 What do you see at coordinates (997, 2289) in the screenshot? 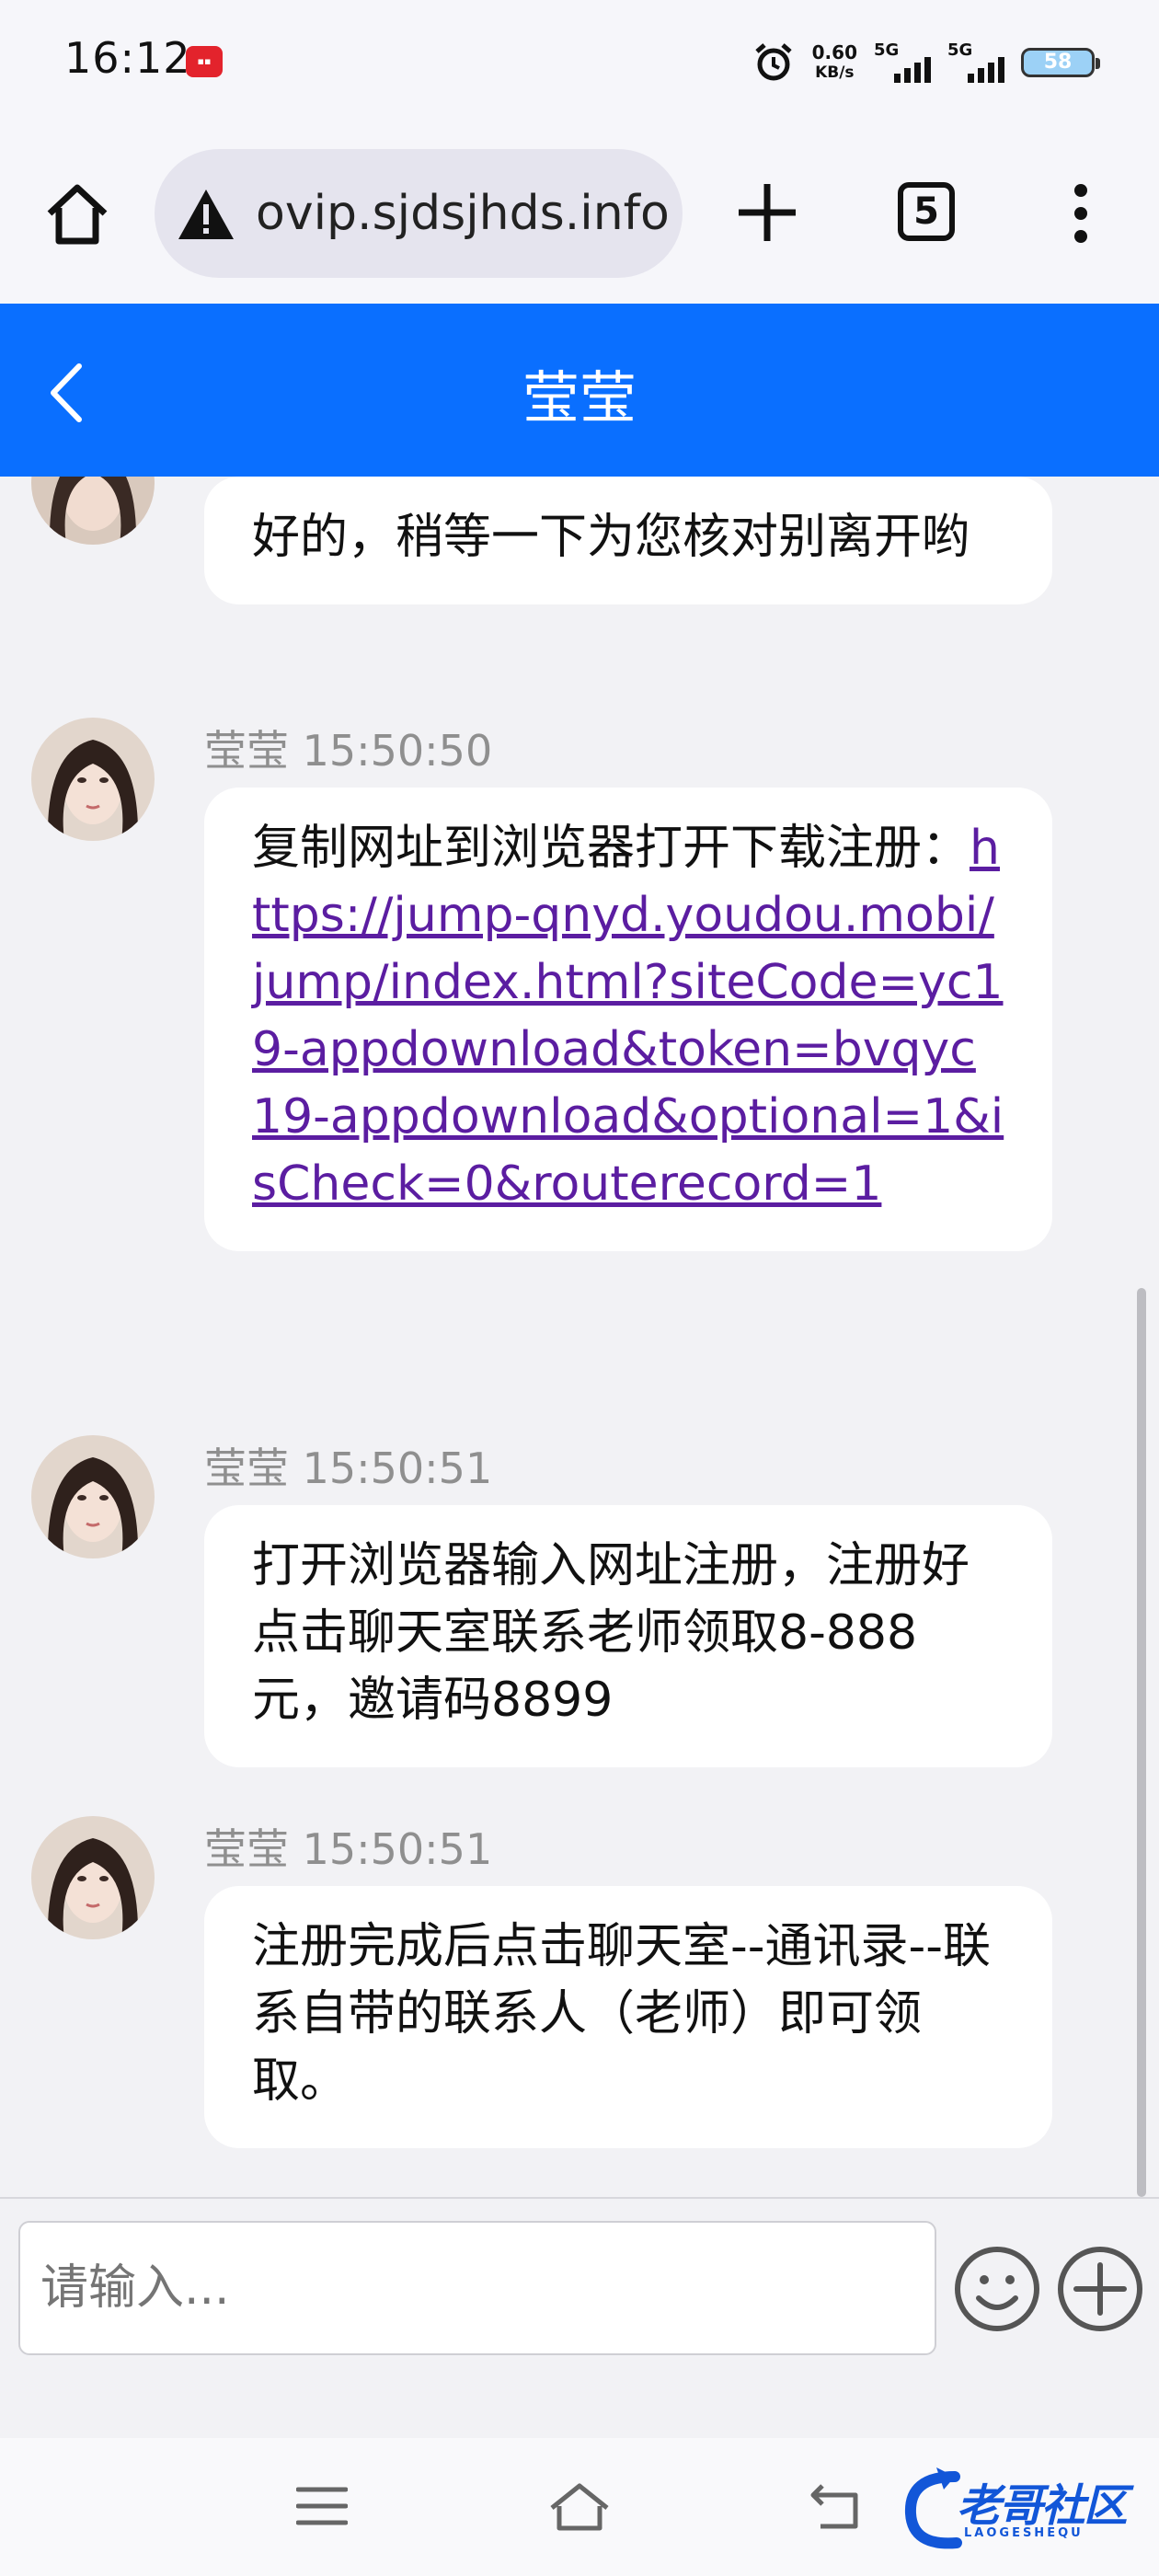
I see `emoji-icon` at bounding box center [997, 2289].